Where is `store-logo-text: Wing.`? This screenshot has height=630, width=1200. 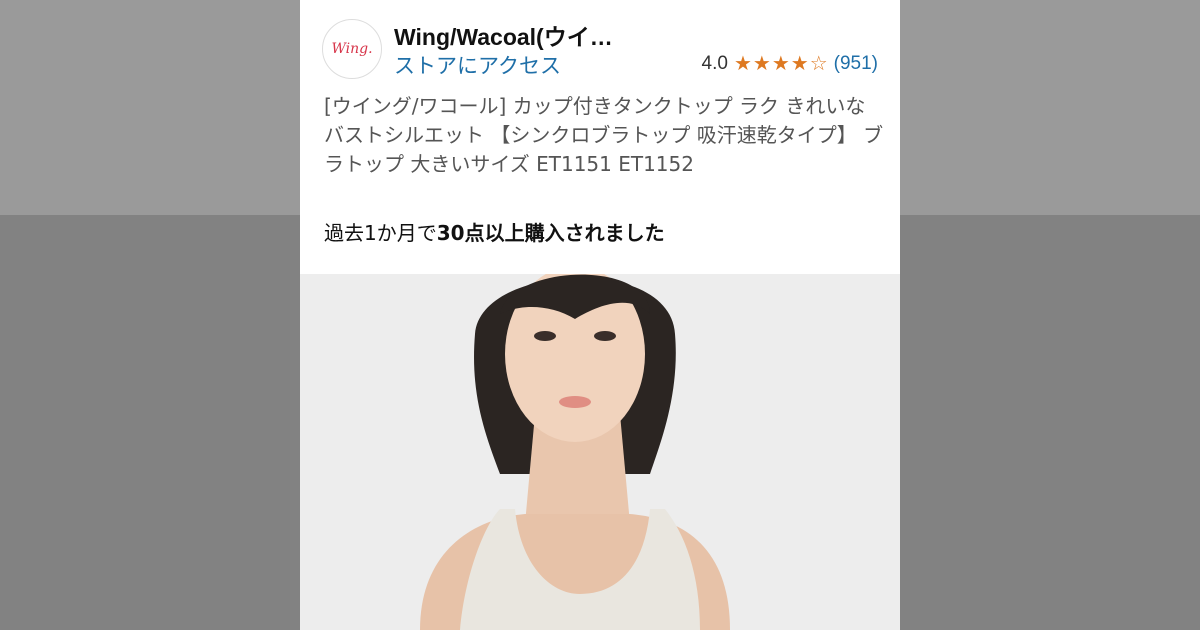 store-logo-text: Wing. is located at coordinates (352, 49).